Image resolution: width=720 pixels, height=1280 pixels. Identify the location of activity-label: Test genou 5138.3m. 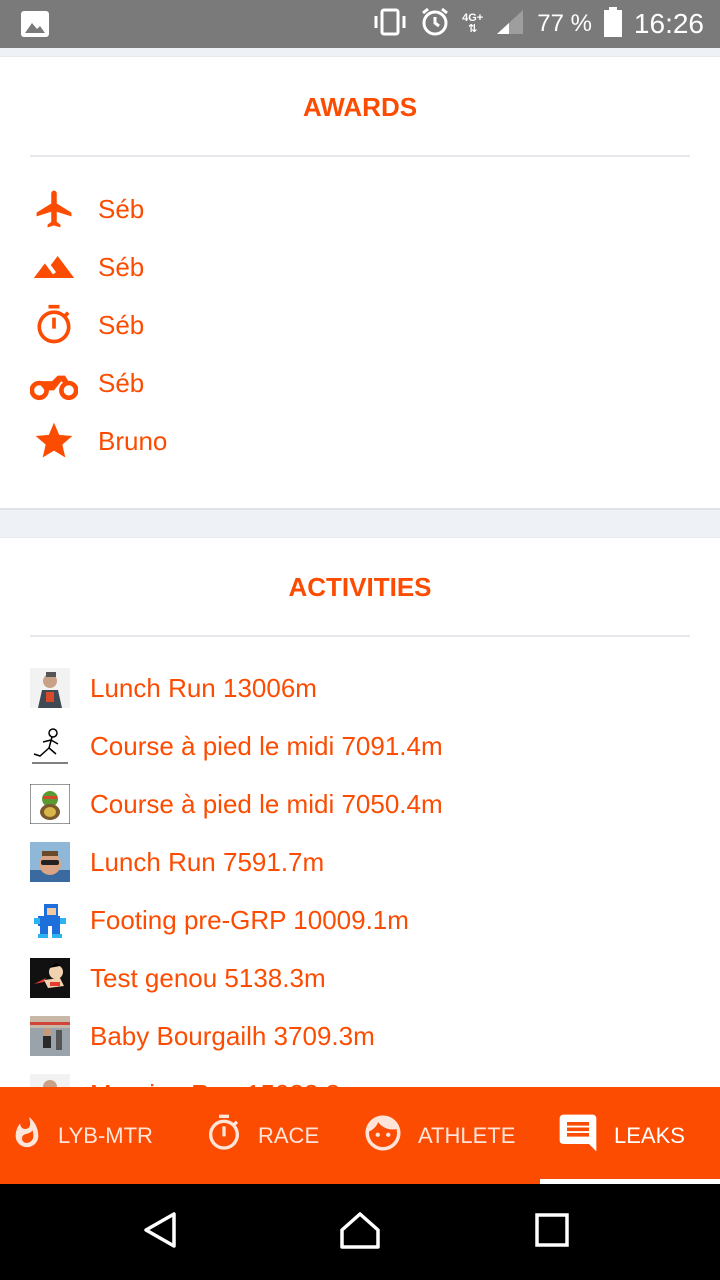
(208, 977).